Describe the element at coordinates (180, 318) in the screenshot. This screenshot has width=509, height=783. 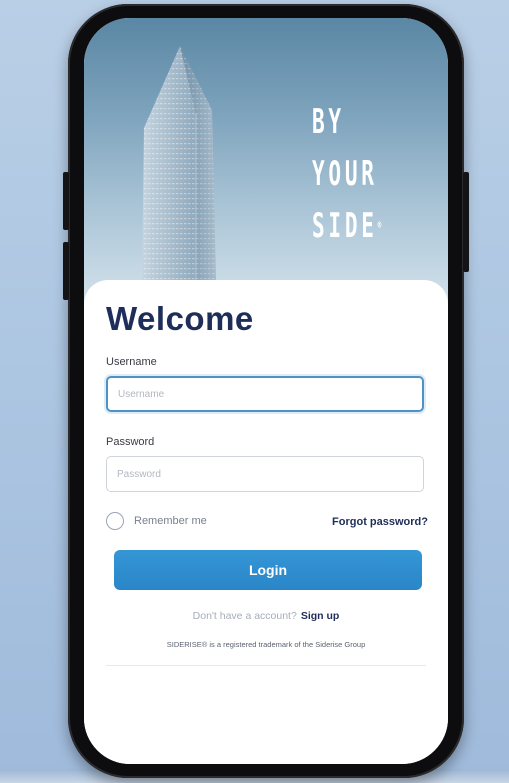
I see `page-title: Welcome` at that location.